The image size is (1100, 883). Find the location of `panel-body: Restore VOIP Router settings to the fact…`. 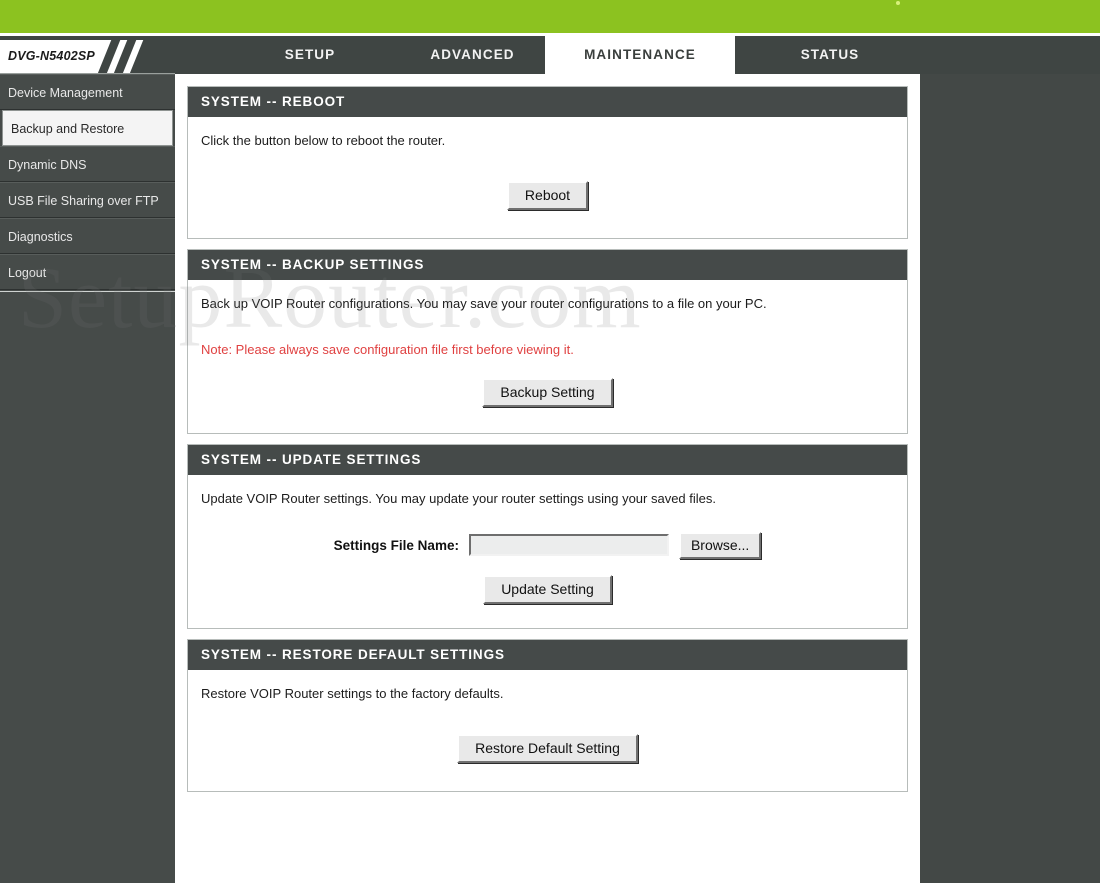

panel-body: Restore VOIP Router settings to the fact… is located at coordinates (547, 730).